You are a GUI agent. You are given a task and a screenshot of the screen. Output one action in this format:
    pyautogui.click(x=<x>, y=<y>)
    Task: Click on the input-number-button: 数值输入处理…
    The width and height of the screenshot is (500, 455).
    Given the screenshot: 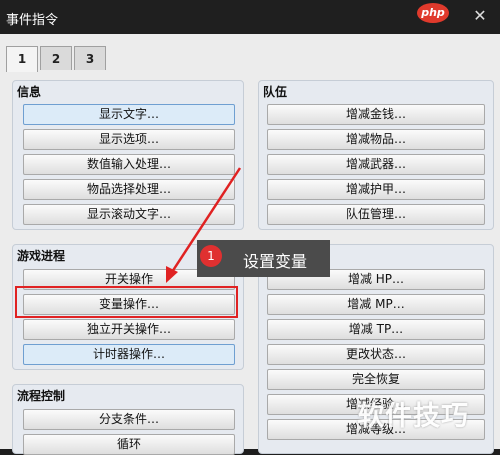 What is the action you would take?
    pyautogui.click(x=129, y=164)
    